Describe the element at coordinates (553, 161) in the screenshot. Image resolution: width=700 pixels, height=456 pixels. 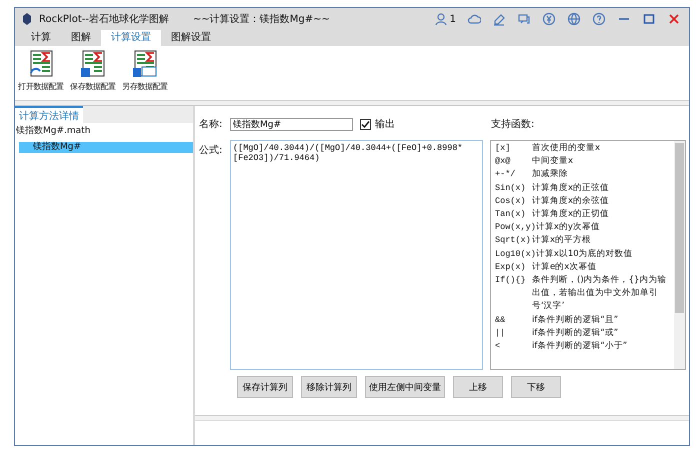
I see `function-description: 中间变量x` at that location.